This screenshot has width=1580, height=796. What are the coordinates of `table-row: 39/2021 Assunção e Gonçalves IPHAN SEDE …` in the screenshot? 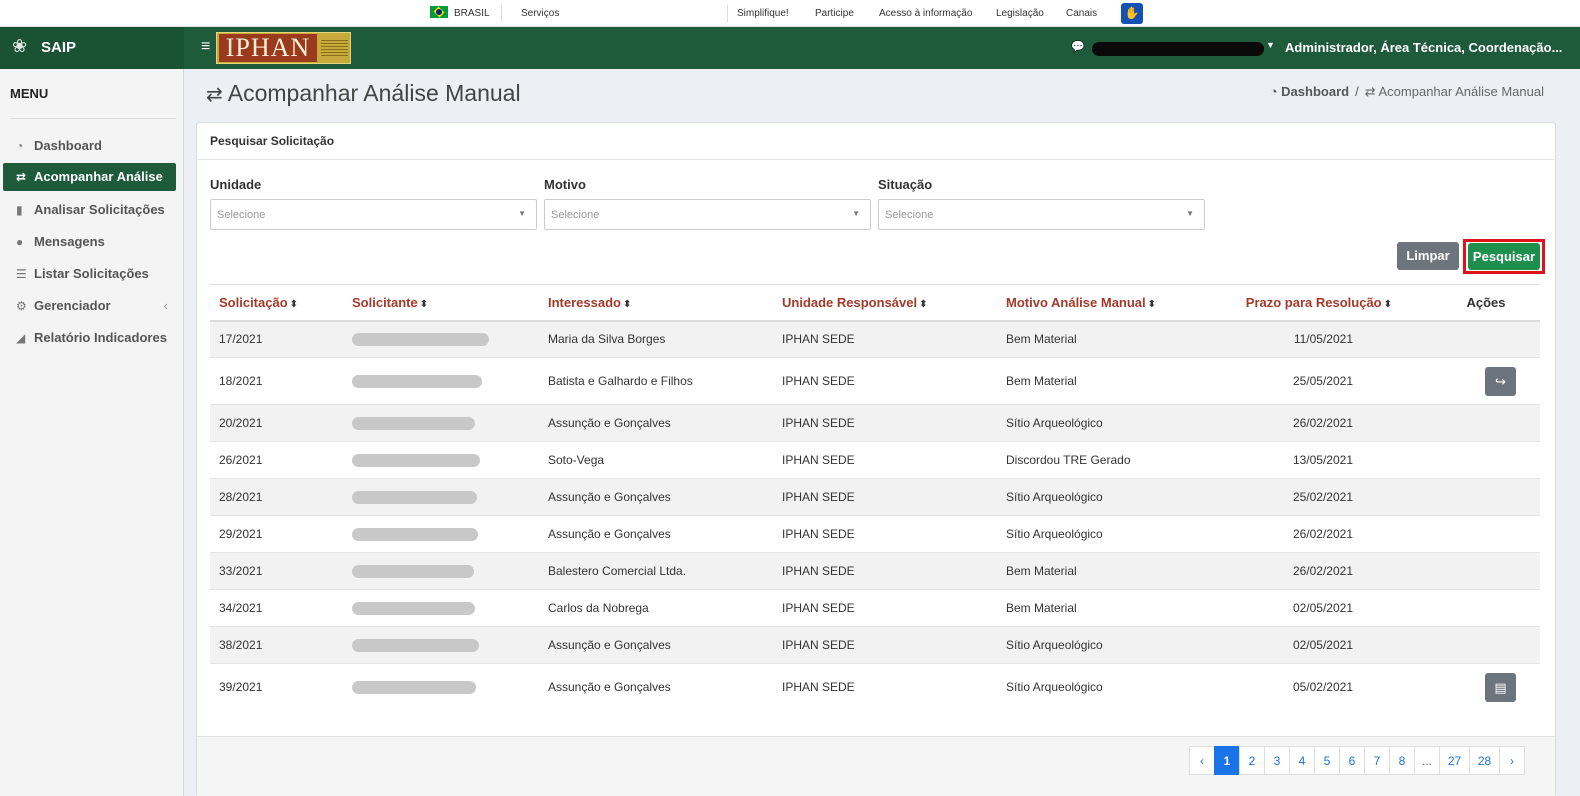 It's located at (875, 687).